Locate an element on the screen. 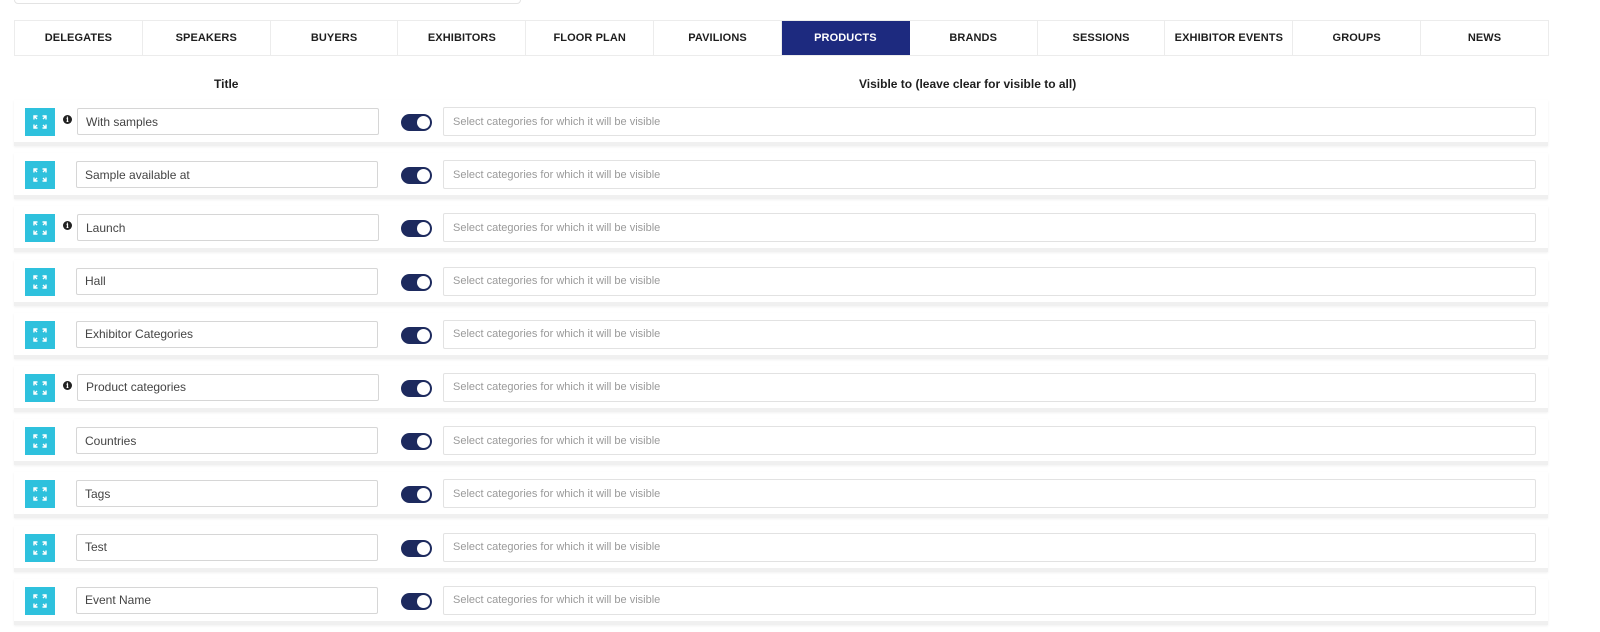  tab-groups: GROUPS is located at coordinates (1357, 38).